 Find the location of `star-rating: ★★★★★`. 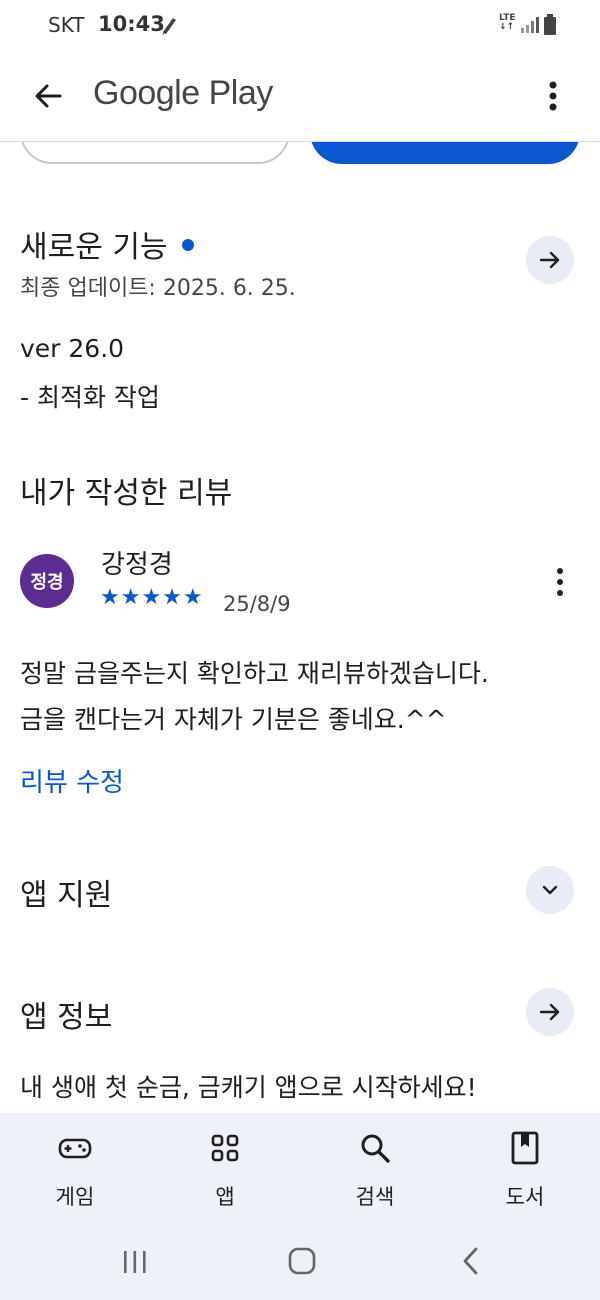

star-rating: ★★★★★ is located at coordinates (152, 597).